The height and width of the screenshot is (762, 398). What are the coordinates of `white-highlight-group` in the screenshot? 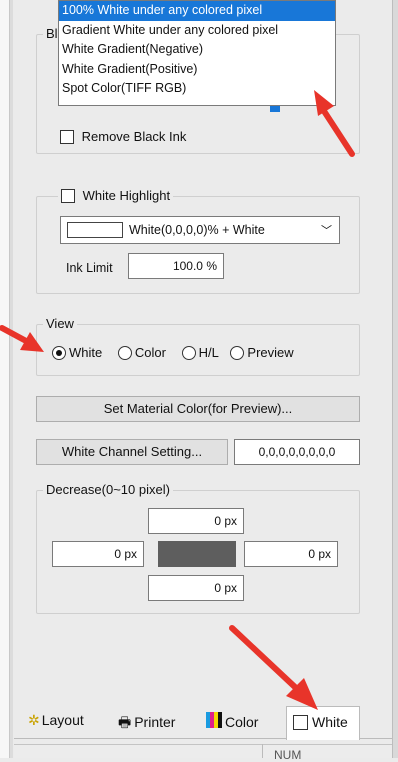 It's located at (198, 245).